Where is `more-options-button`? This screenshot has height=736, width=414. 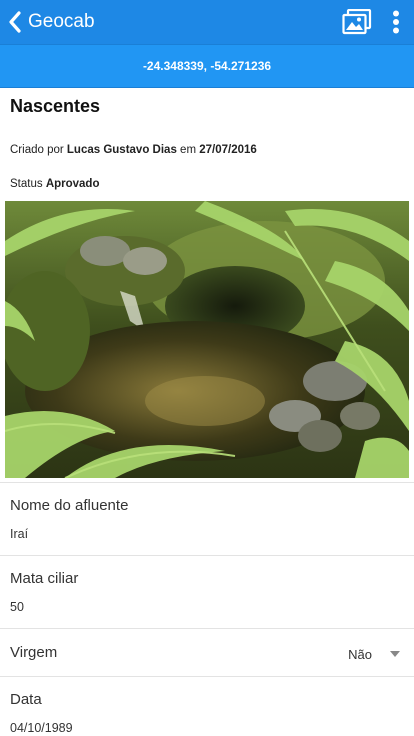 more-options-button is located at coordinates (396, 22).